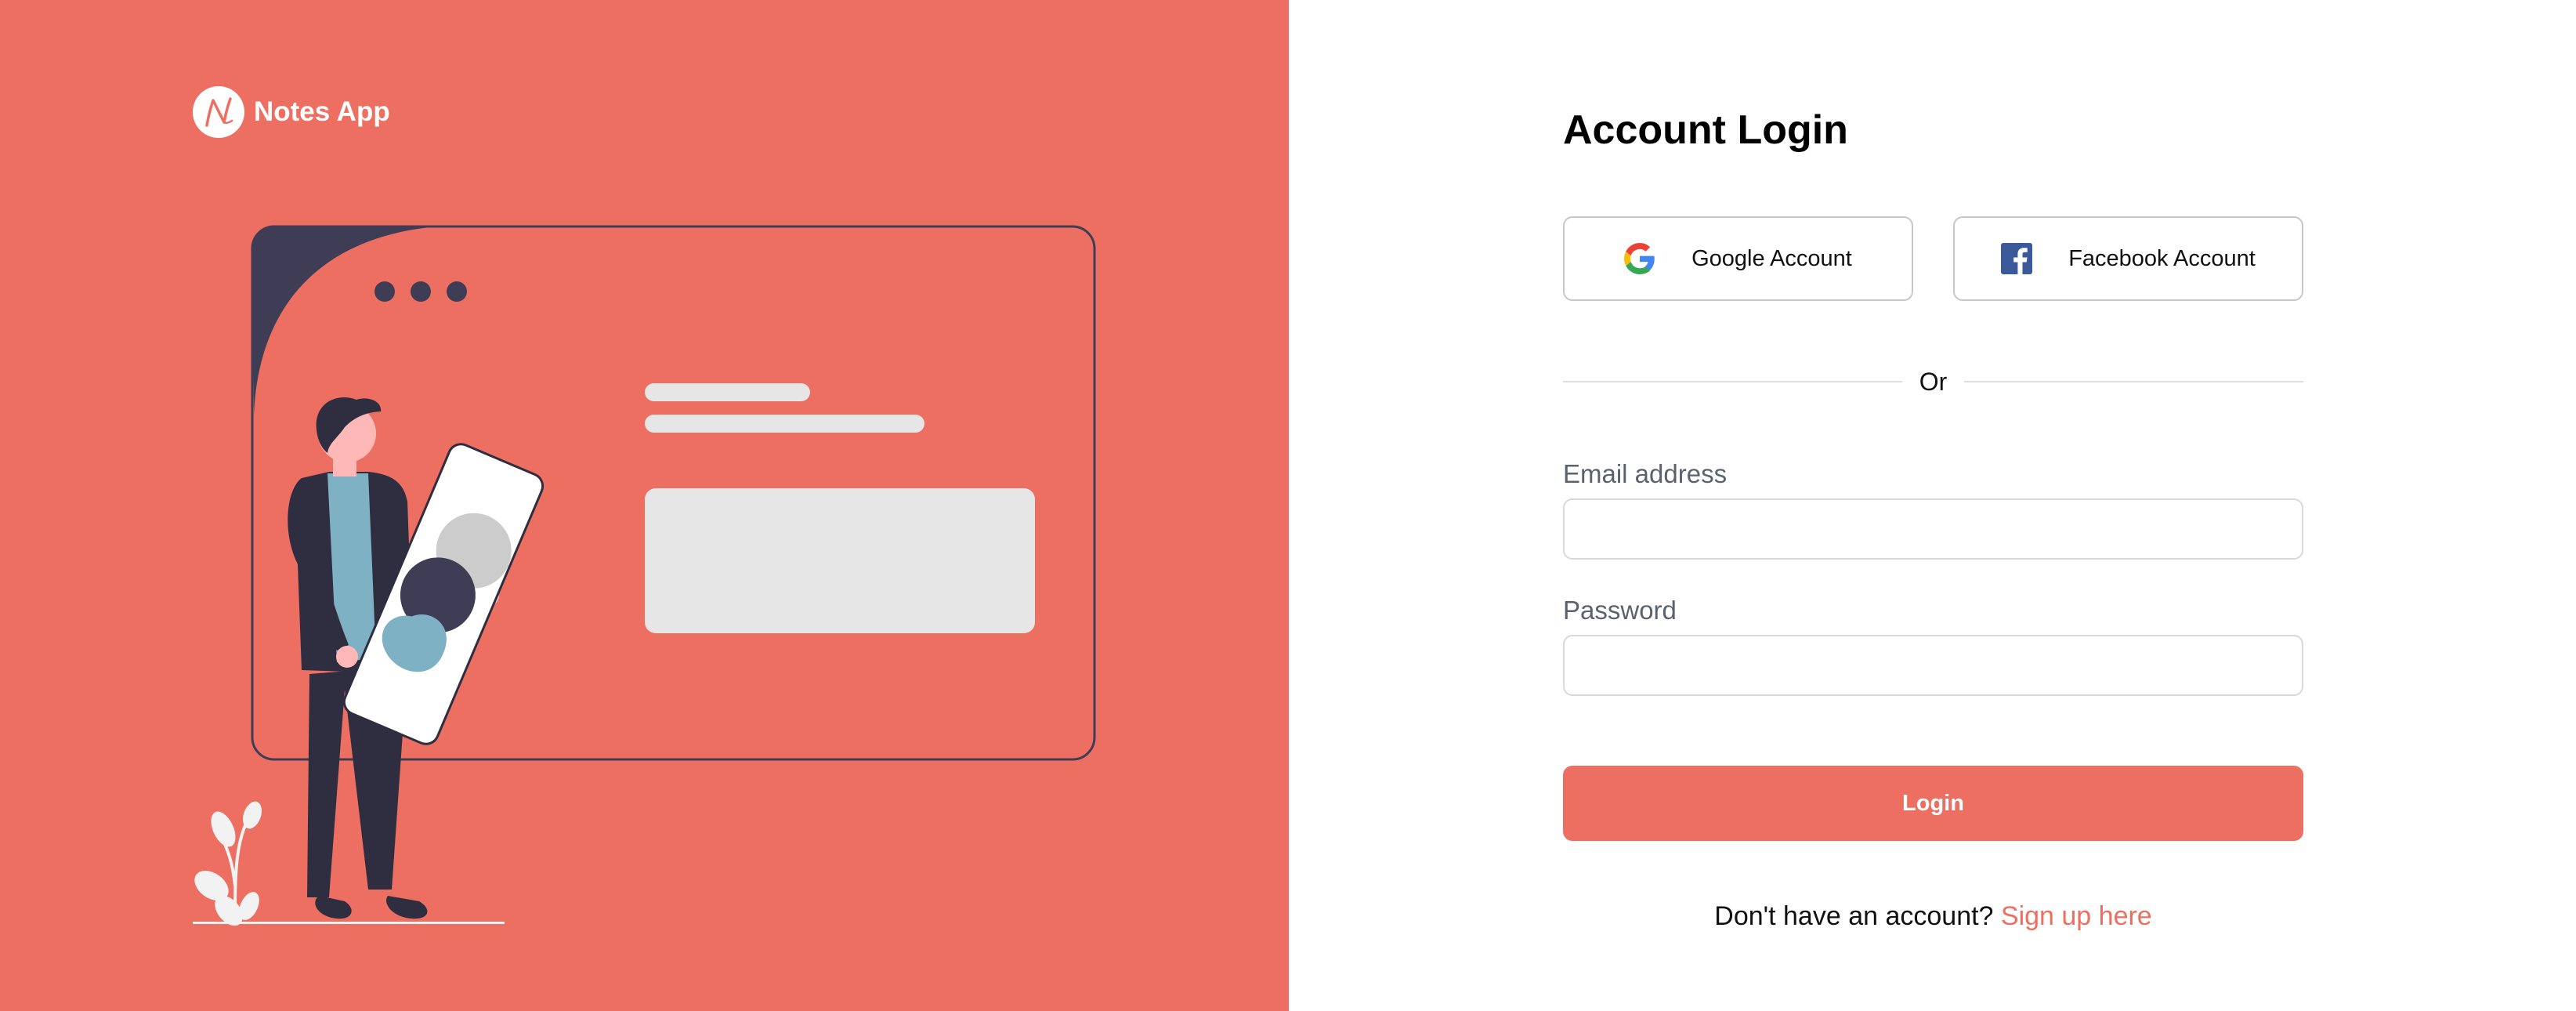  What do you see at coordinates (1705, 130) in the screenshot?
I see `page-title: Account Login` at bounding box center [1705, 130].